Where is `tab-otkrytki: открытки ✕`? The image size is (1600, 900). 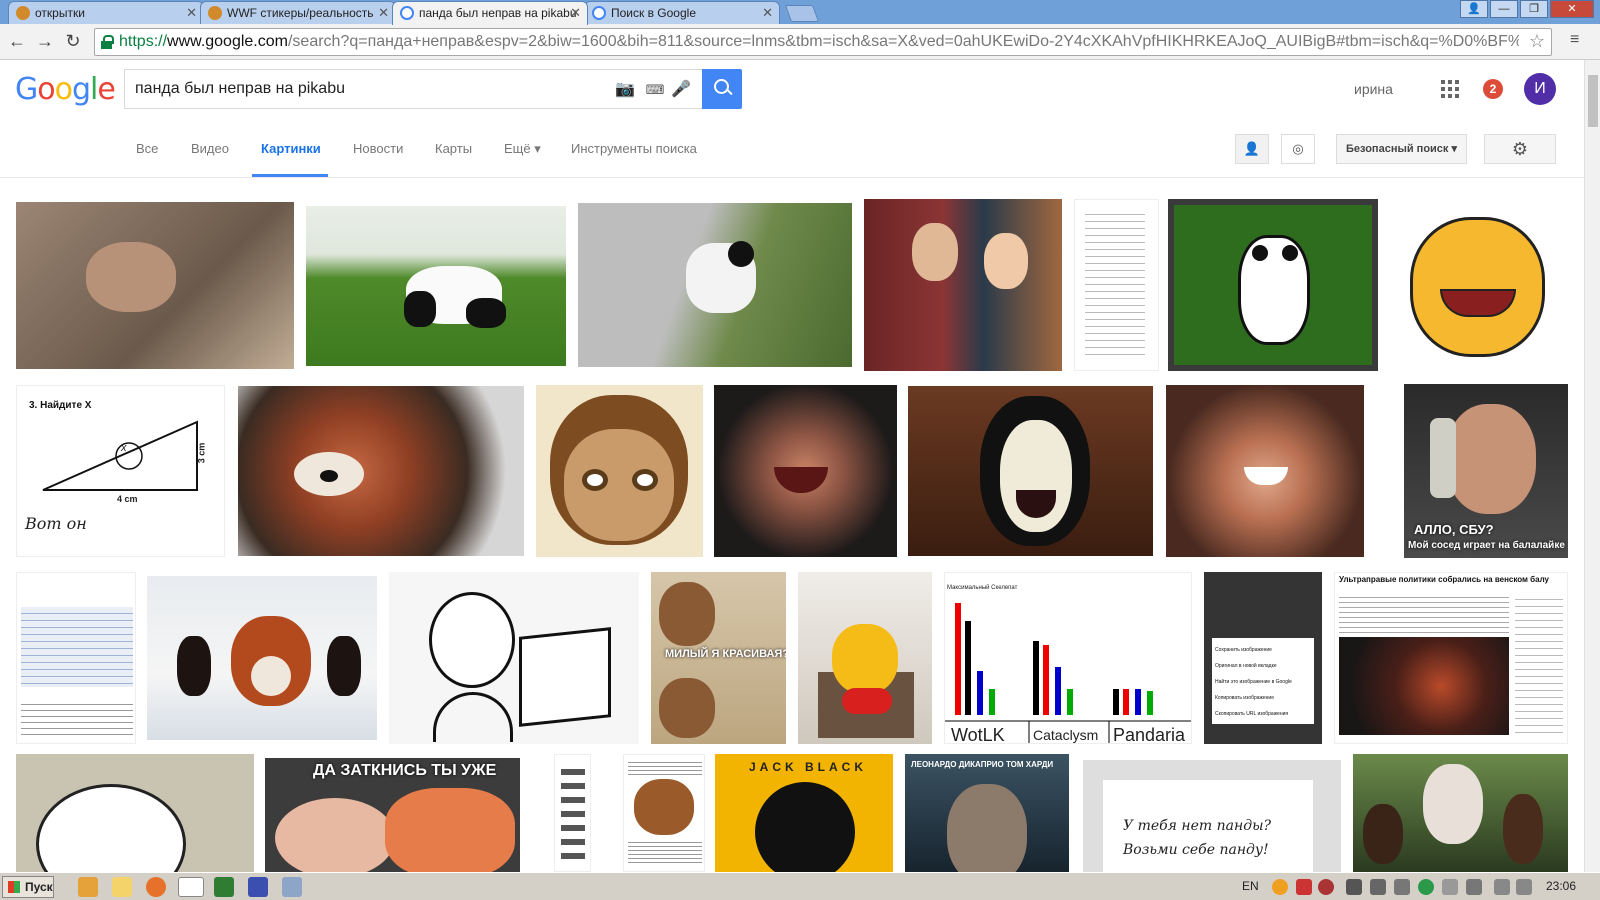 tab-otkrytki: открытки ✕ is located at coordinates (106, 12).